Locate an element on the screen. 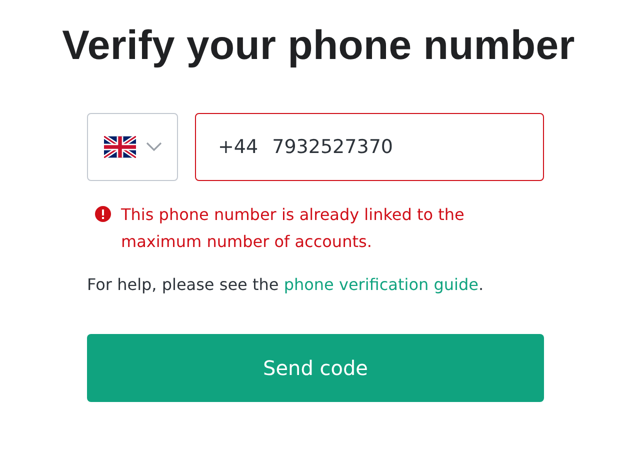 Image resolution: width=637 pixels, height=457 pixels. error-message: This phone number is already linked to the maximum number of accounts. is located at coordinates (293, 228).